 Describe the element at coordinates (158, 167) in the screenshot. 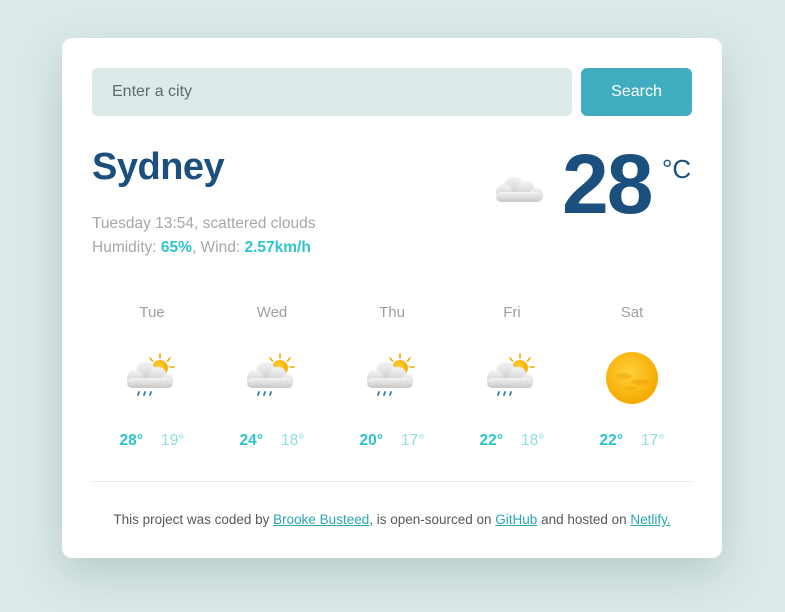

I see `city-name: Sydney` at that location.